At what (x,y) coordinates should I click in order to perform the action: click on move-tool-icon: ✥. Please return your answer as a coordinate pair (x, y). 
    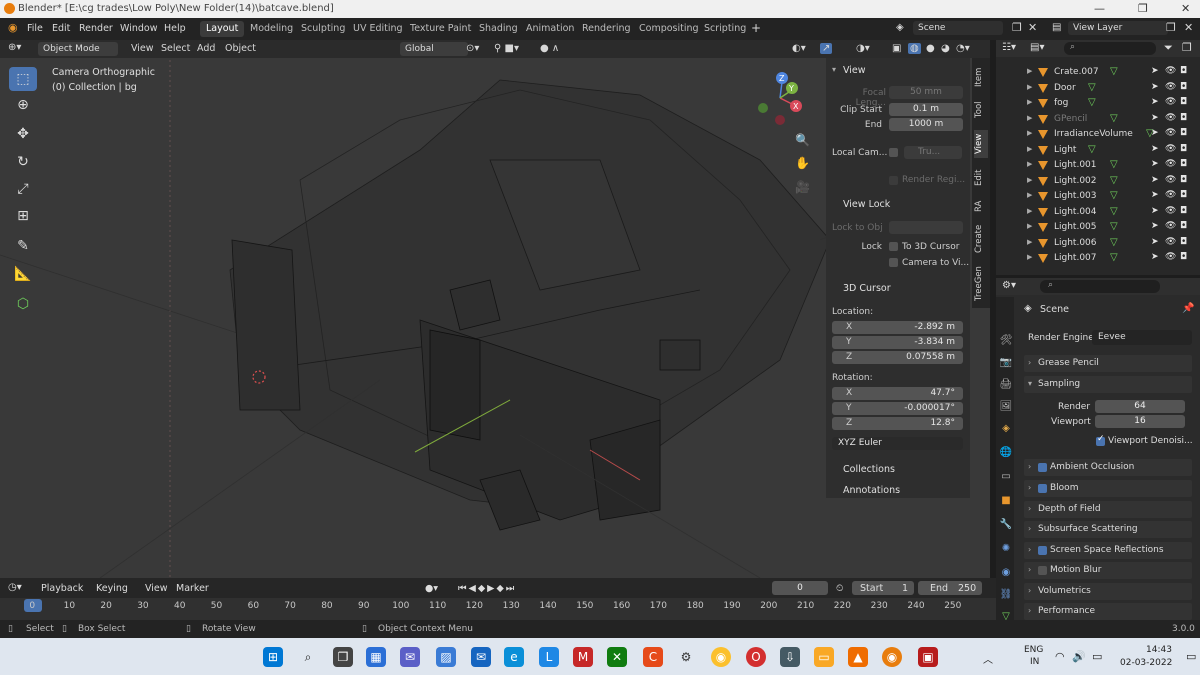
    Looking at the image, I should click on (23, 134).